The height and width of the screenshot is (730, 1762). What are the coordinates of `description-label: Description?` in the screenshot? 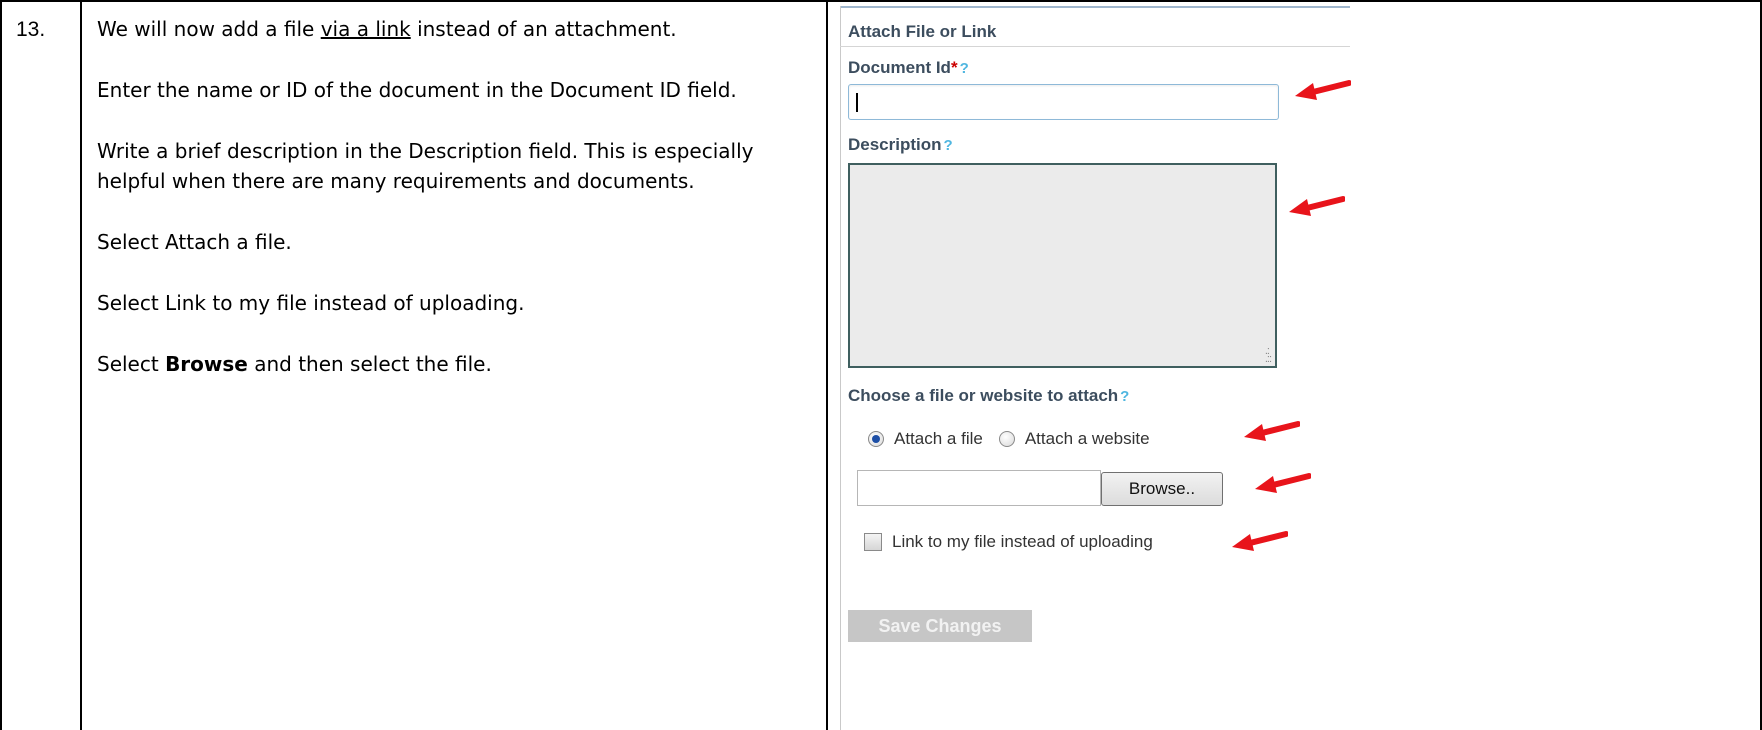 It's located at (900, 144).